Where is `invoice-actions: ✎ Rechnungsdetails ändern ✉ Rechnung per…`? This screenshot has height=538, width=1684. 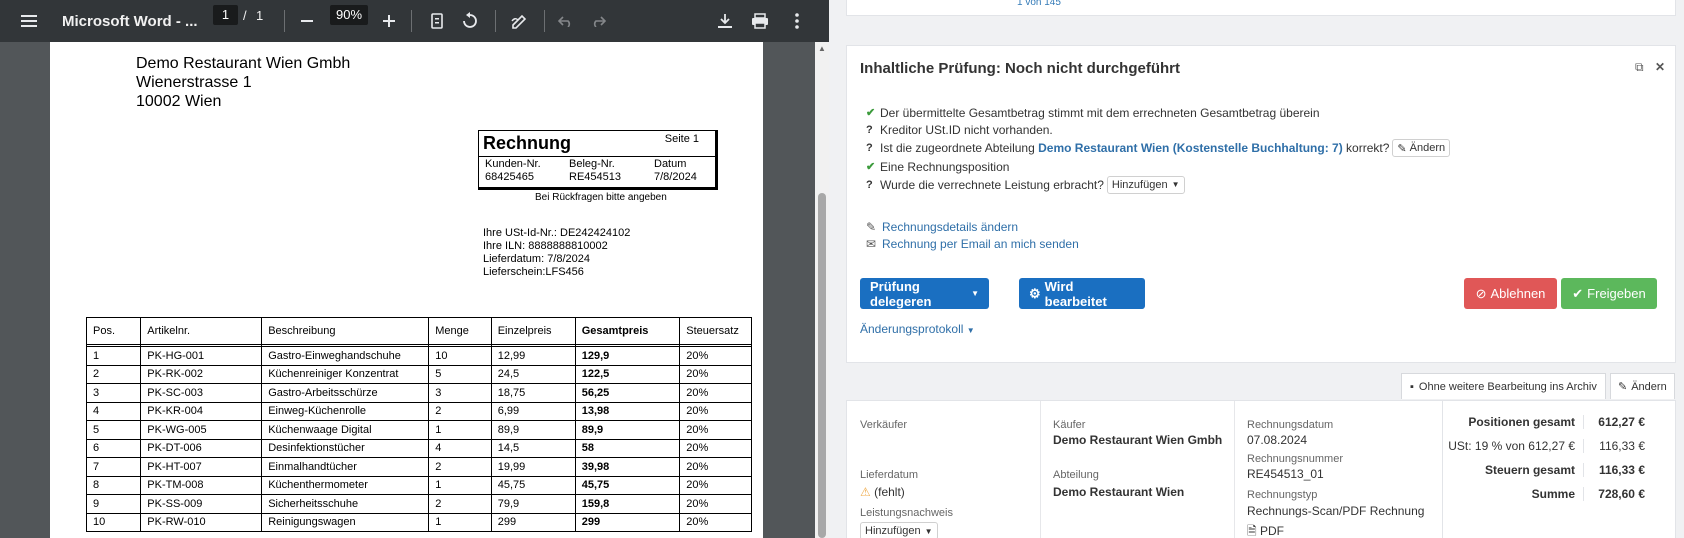
invoice-actions: ✎ Rechnungsdetails ändern ✉ Rechnung per… is located at coordinates (972, 235).